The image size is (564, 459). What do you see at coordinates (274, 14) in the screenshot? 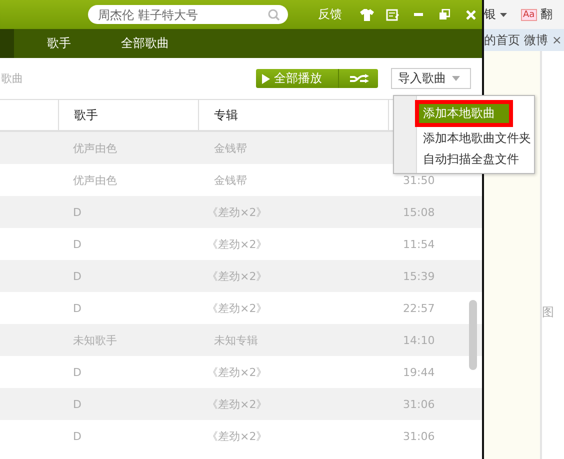
I see `search-icon` at bounding box center [274, 14].